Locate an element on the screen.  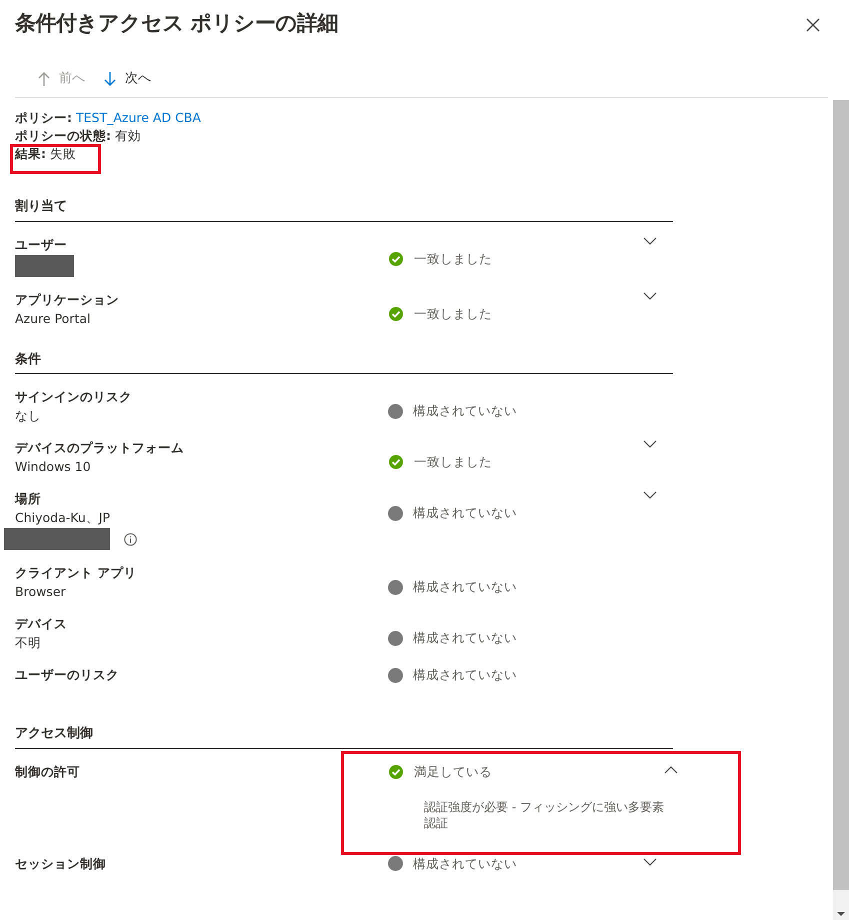
policy-link: TEST_Azure AD CBA is located at coordinates (138, 118).